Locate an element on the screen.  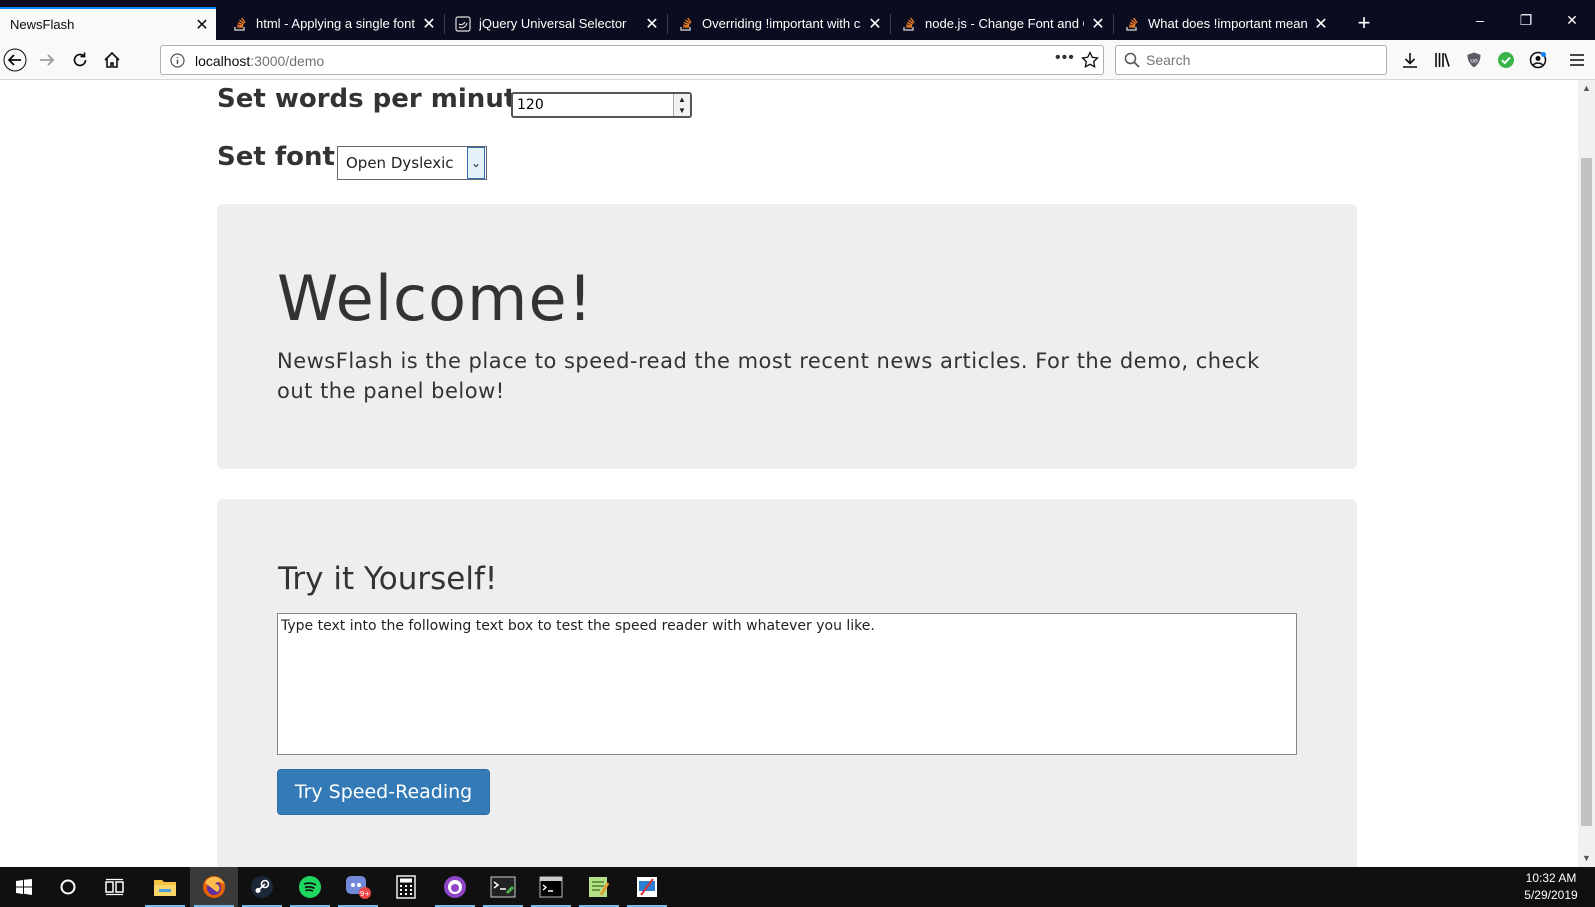
cortana-button is located at coordinates (68, 887).